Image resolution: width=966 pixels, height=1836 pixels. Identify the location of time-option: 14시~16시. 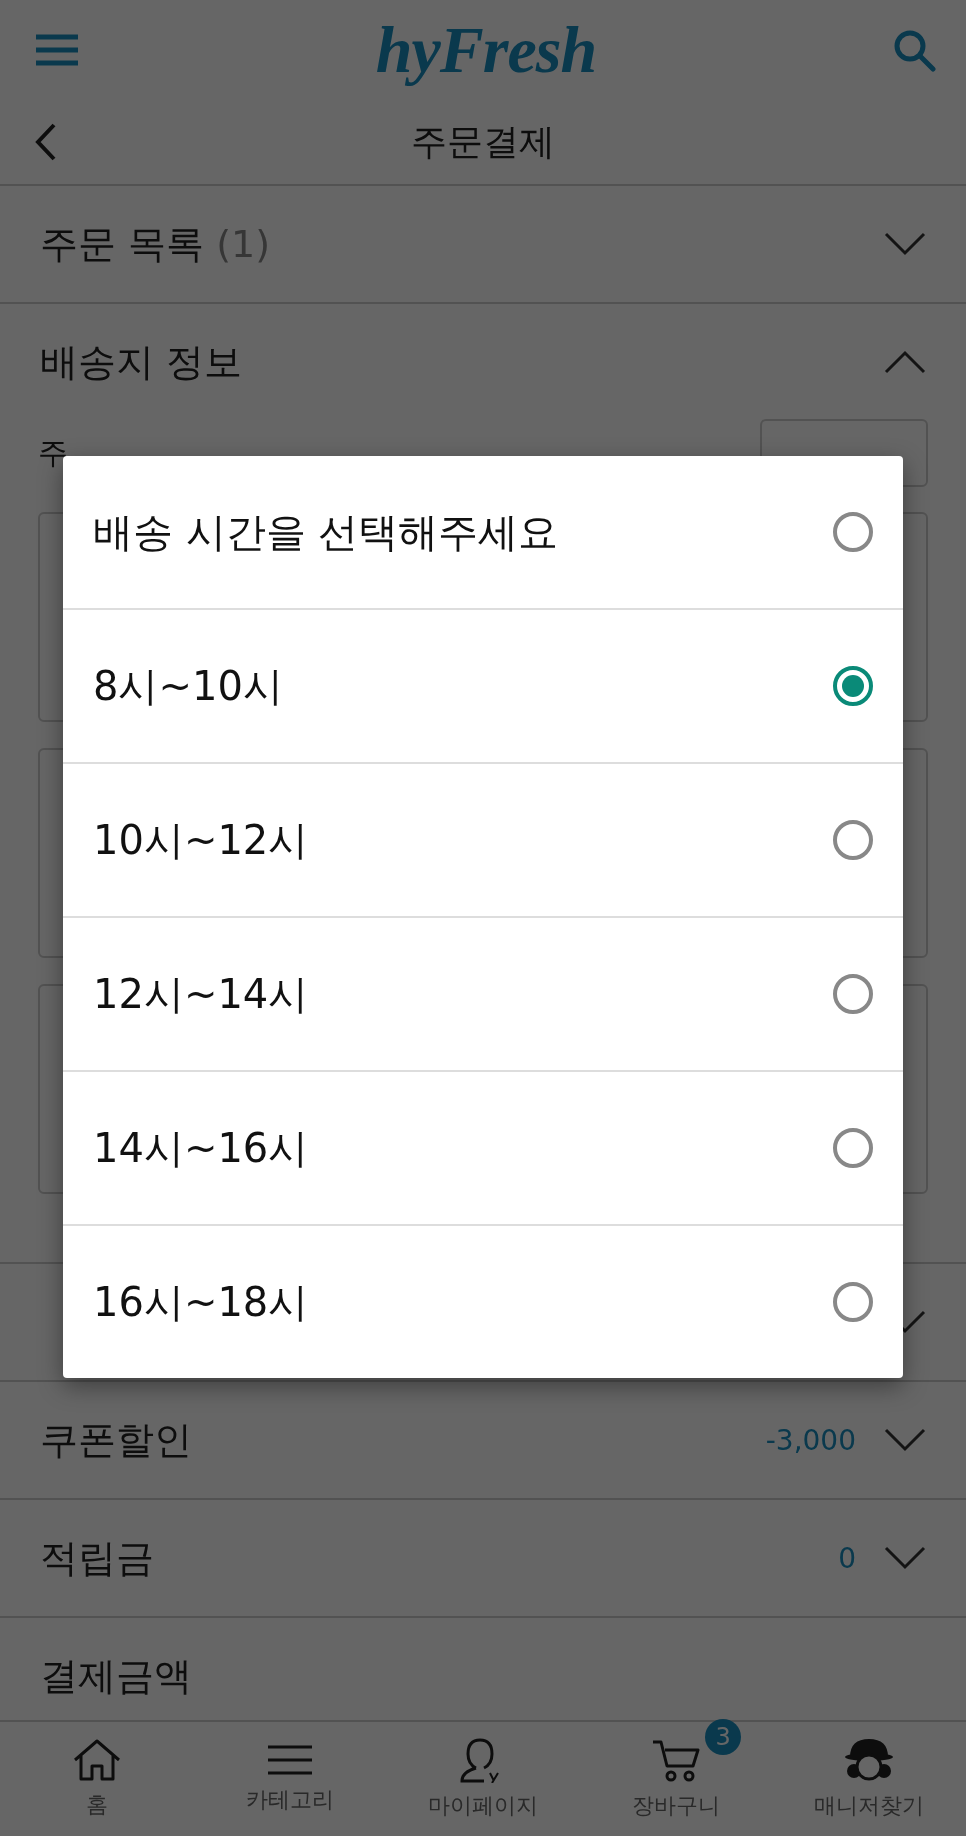
(483, 1149).